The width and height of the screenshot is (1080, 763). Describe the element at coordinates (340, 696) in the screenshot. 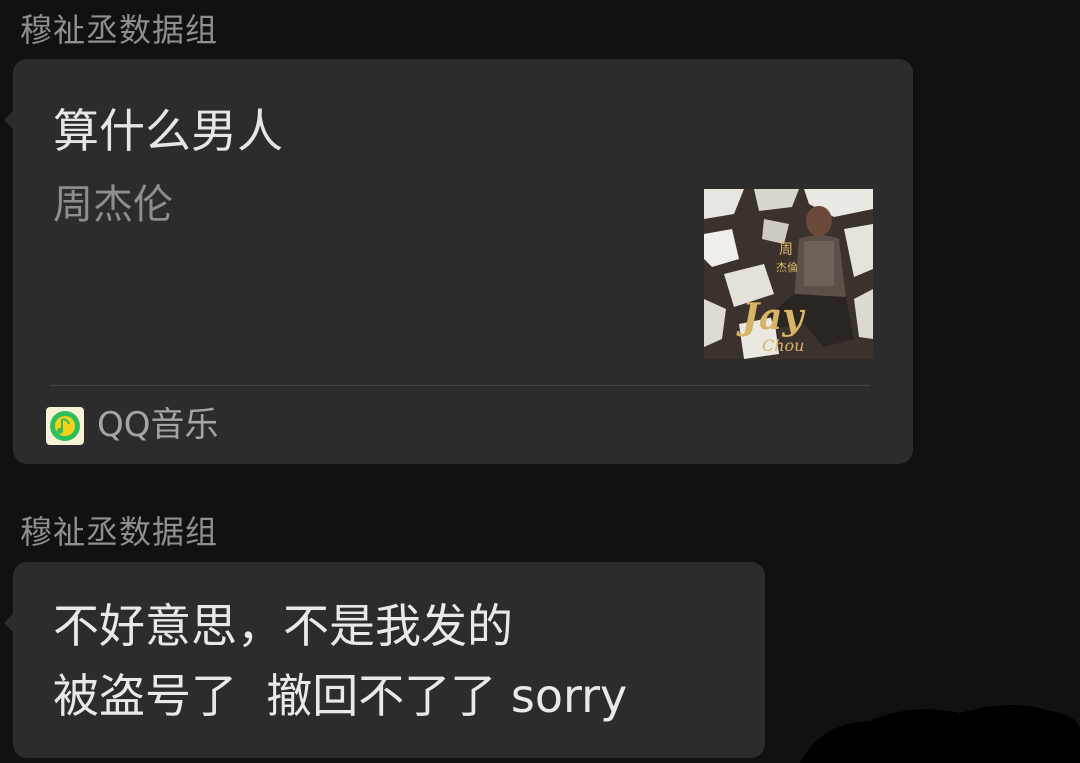

I see `message-line: 被盗号了 撤回不了了 sorry` at that location.